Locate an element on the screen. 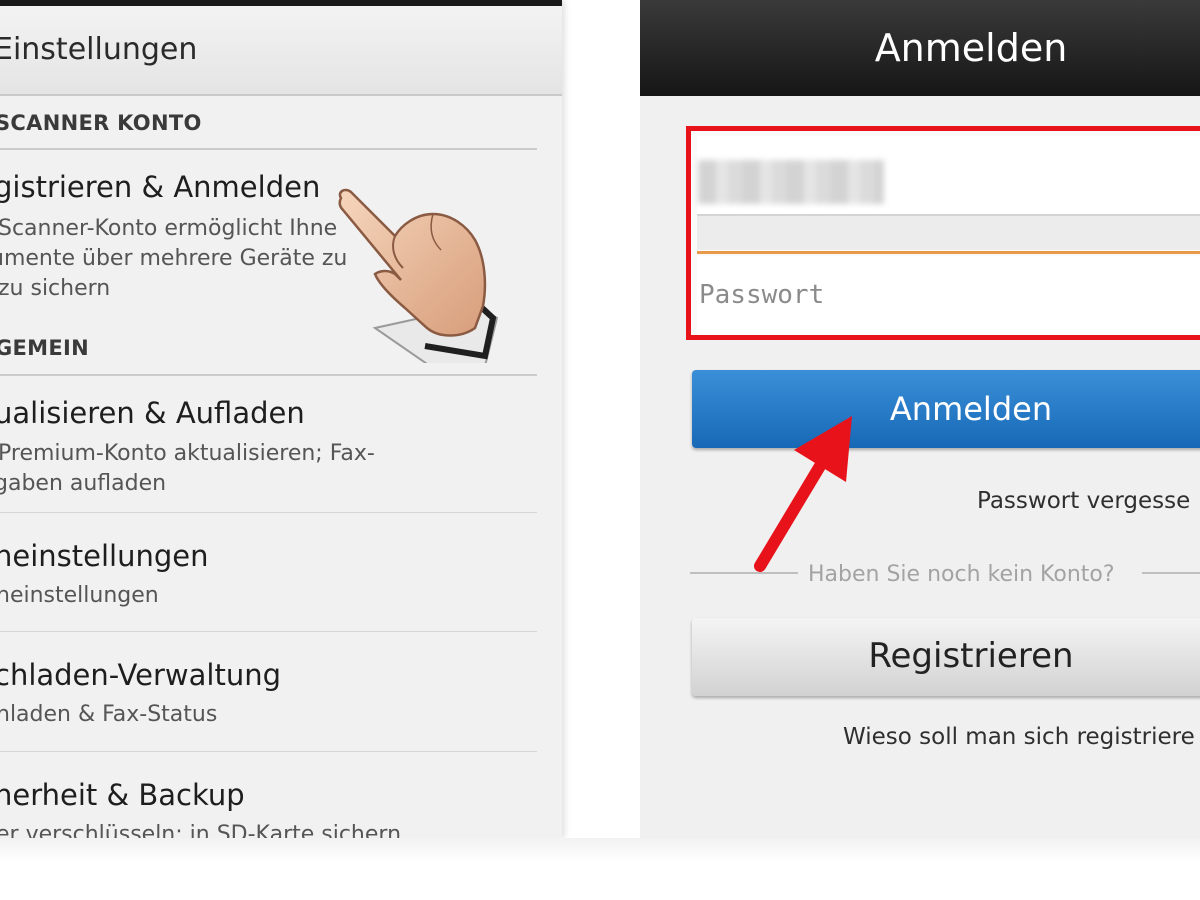 The image size is (1200, 900). settings-item-subtitle: umente über mehrere Geräte zu is located at coordinates (174, 258).